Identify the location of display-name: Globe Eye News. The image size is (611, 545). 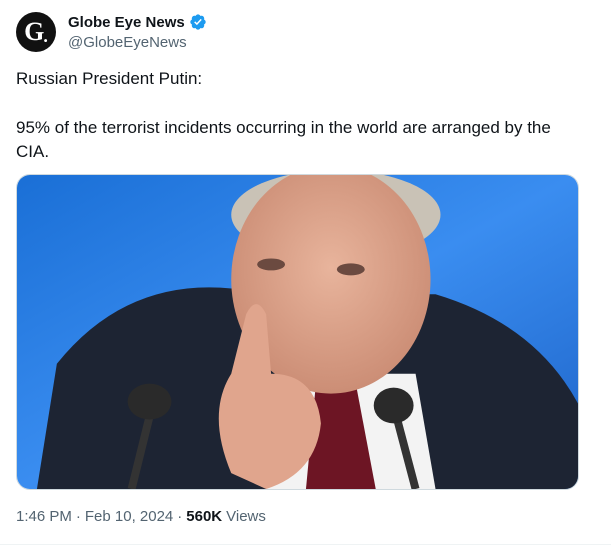
(126, 22).